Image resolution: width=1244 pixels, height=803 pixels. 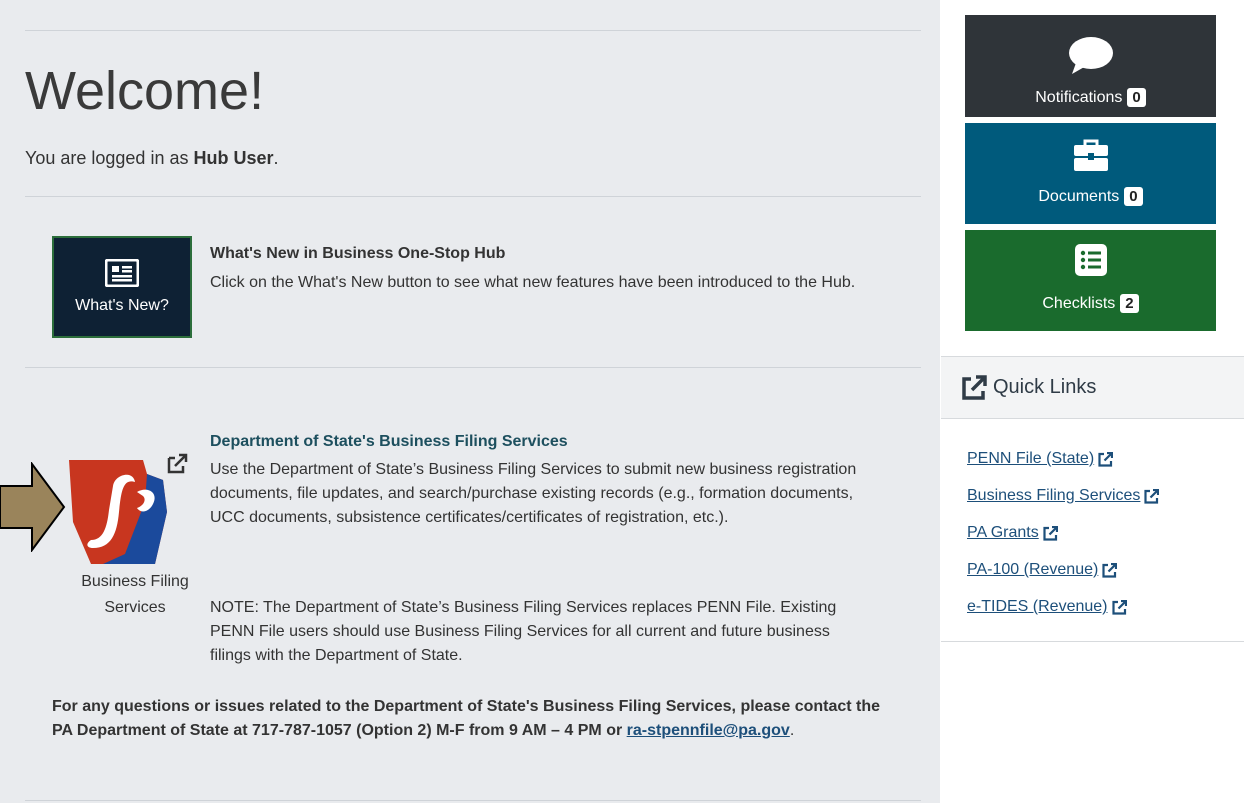 I want to click on quick-link-label: e-TIDES (Revenue), so click(x=1037, y=606).